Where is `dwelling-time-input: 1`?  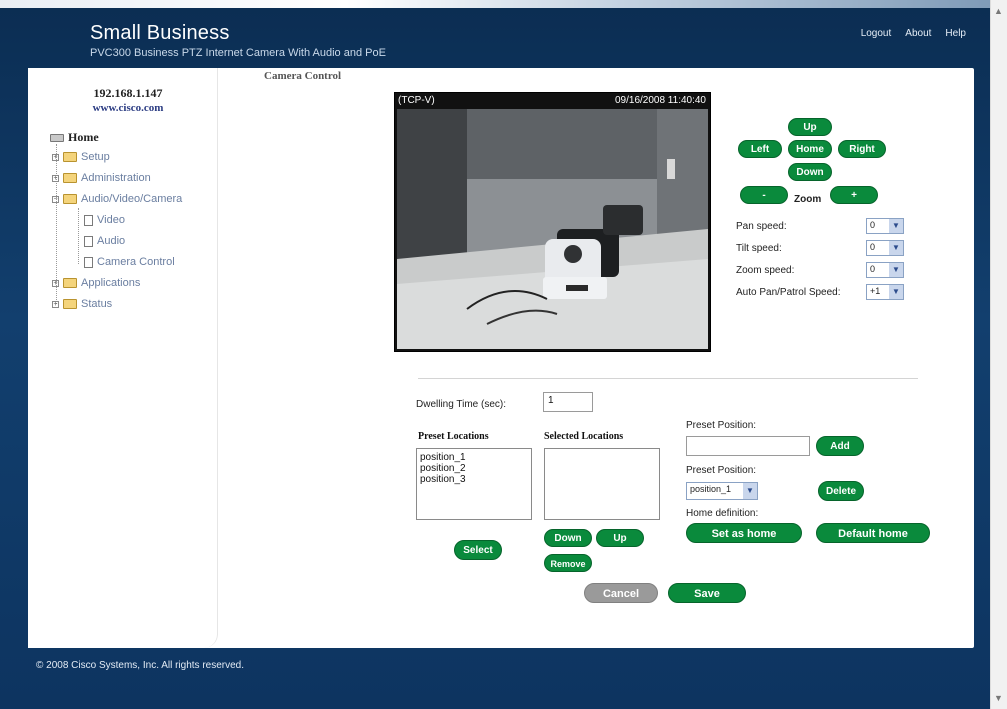 dwelling-time-input: 1 is located at coordinates (568, 402).